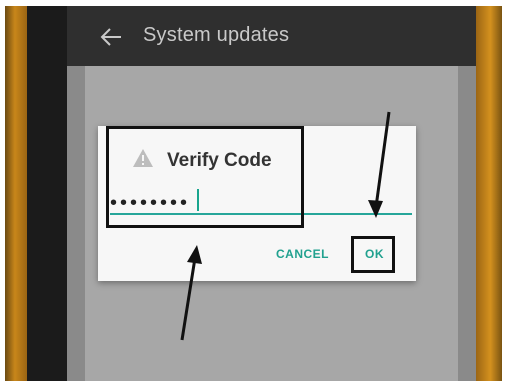  What do you see at coordinates (191, 293) in the screenshot?
I see `arrow-up-to-code-icon` at bounding box center [191, 293].